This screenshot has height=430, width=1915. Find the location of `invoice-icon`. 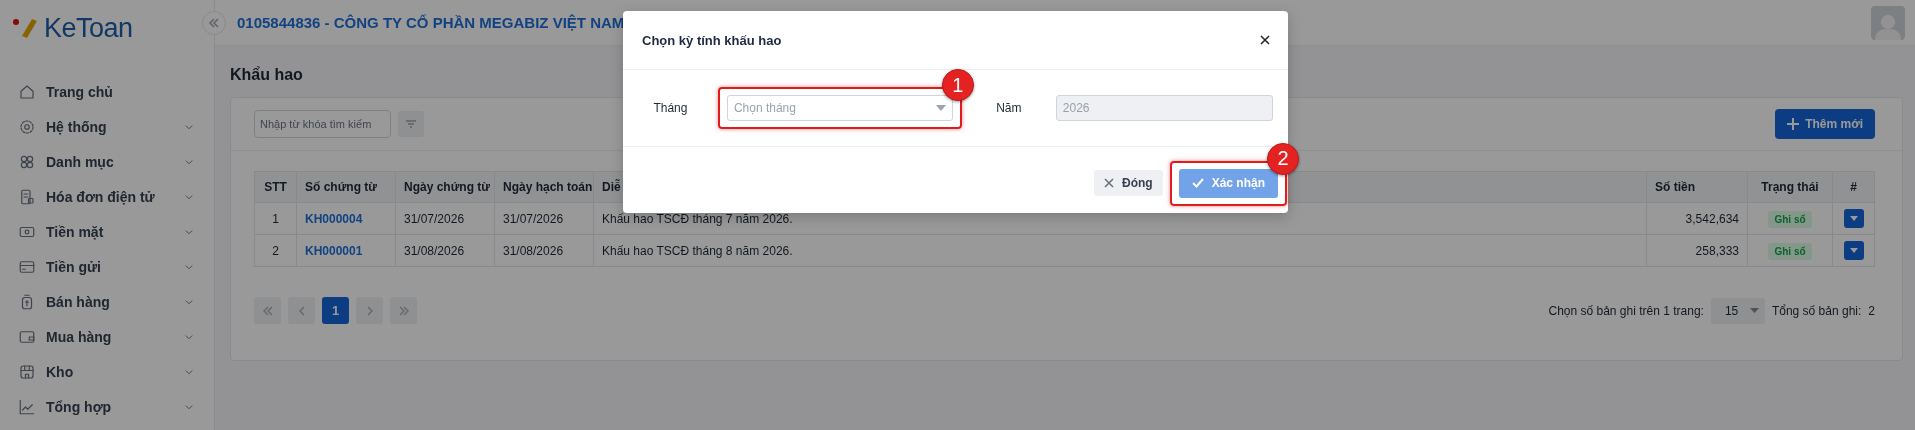

invoice-icon is located at coordinates (27, 196).